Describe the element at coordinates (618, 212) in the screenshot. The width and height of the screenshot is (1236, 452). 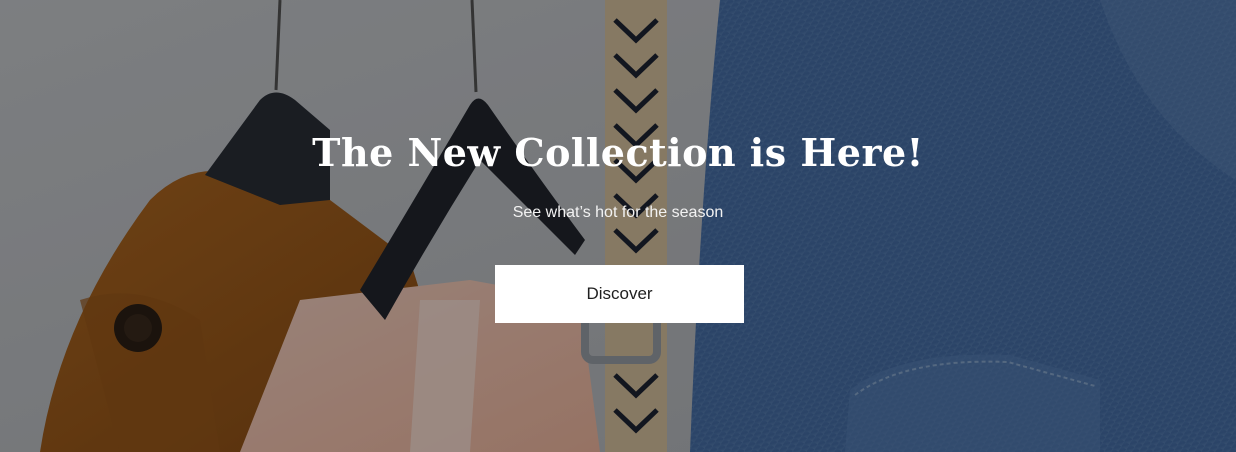
I see `hero-subheadline: See what’s hot for the season` at that location.